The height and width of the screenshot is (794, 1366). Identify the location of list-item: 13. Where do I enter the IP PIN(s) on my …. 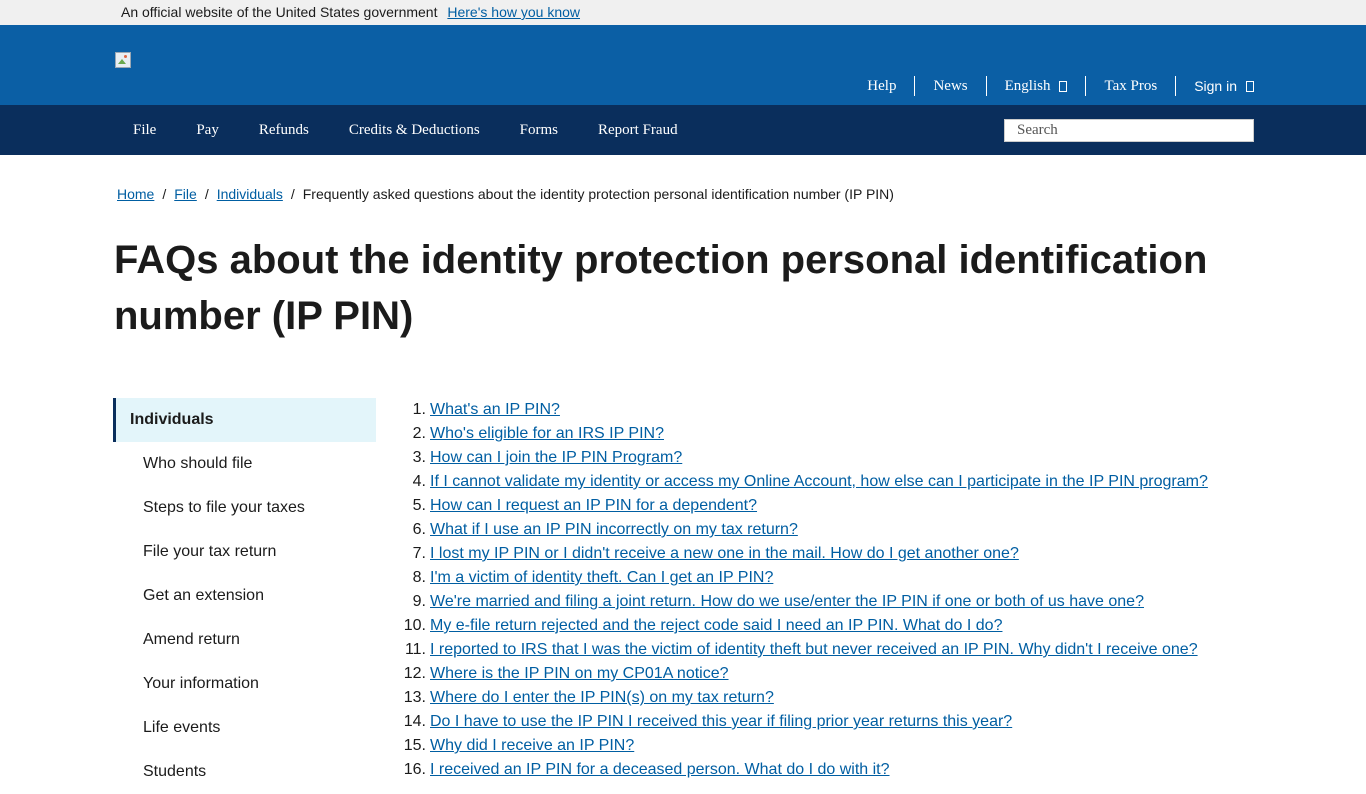
(804, 698).